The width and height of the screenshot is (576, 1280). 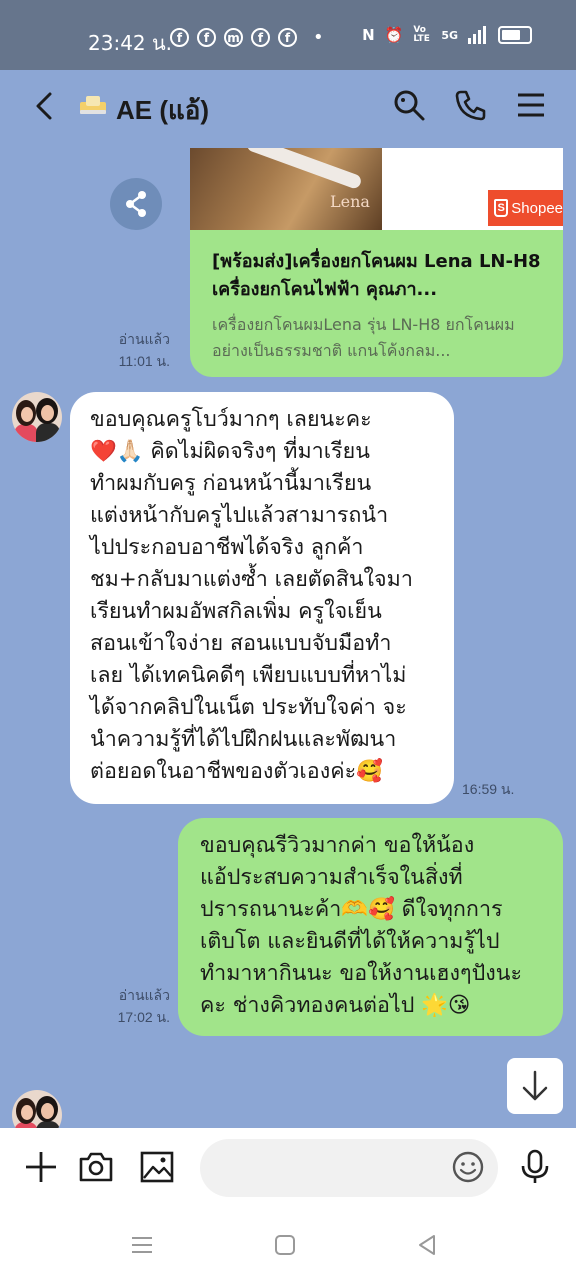 I want to click on share-icon, so click(x=136, y=204).